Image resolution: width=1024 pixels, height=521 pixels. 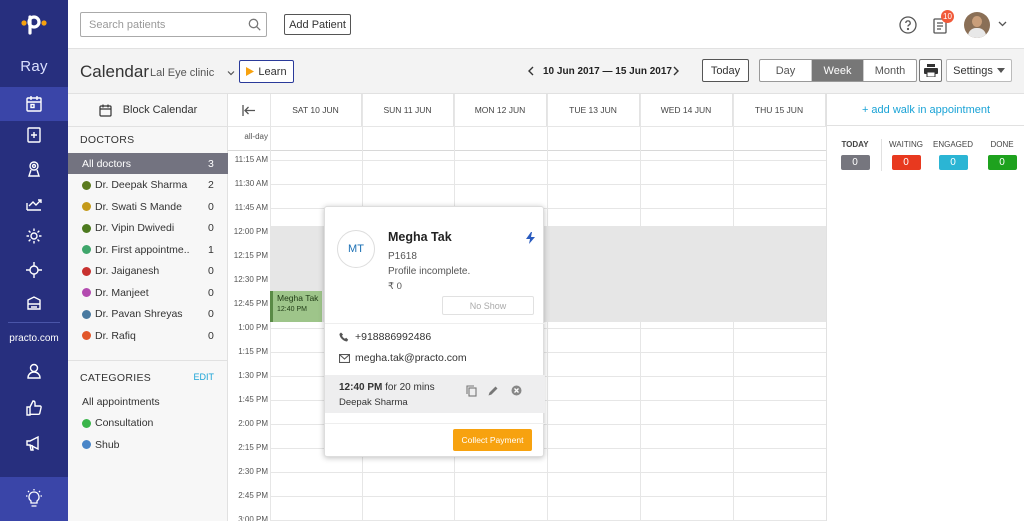 I want to click on nav-settings-icon, so click(x=34, y=236).